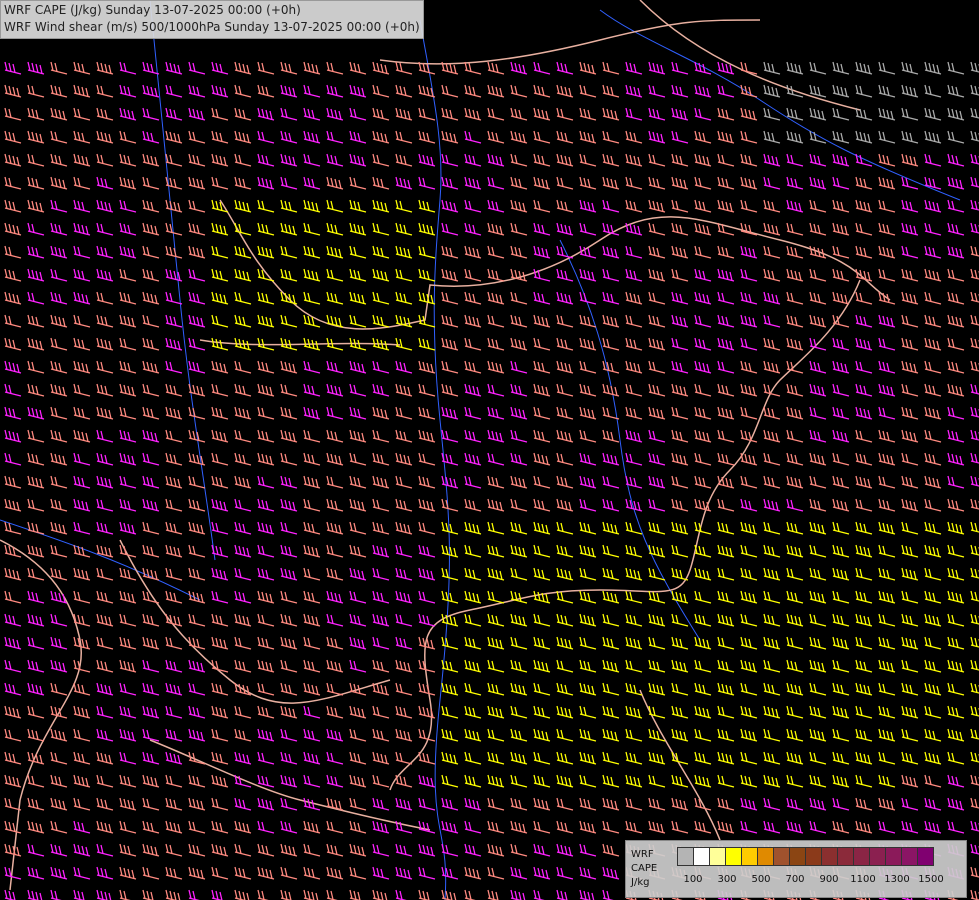  Describe the element at coordinates (727, 879) in the screenshot. I see `legend-tick-label: 300` at that location.